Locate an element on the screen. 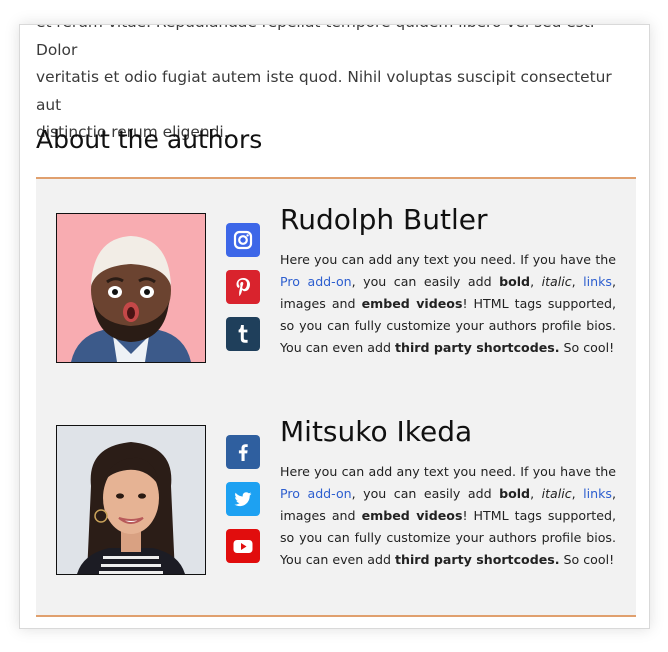 This screenshot has height=652, width=668. instagram-link is located at coordinates (243, 240).